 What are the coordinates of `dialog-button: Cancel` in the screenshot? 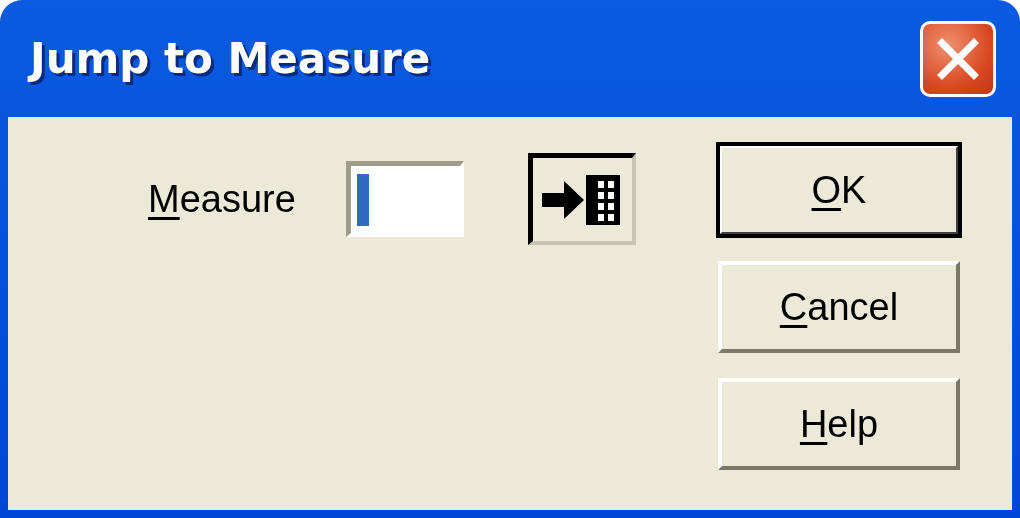 It's located at (839, 307).